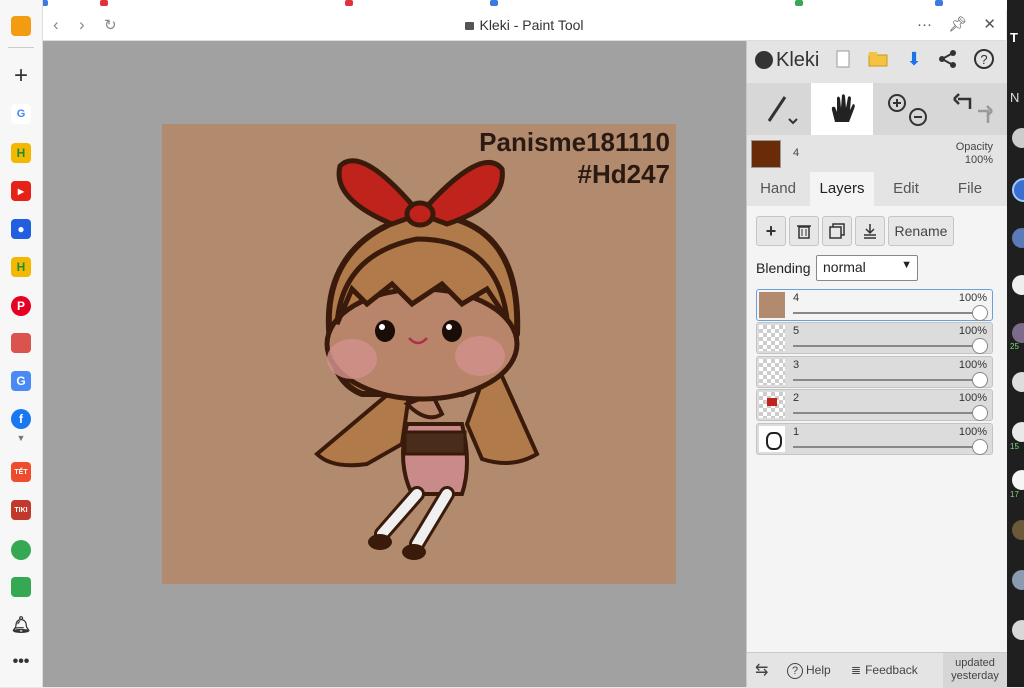  What do you see at coordinates (21, 75) in the screenshot?
I see `add-icon: +` at bounding box center [21, 75].